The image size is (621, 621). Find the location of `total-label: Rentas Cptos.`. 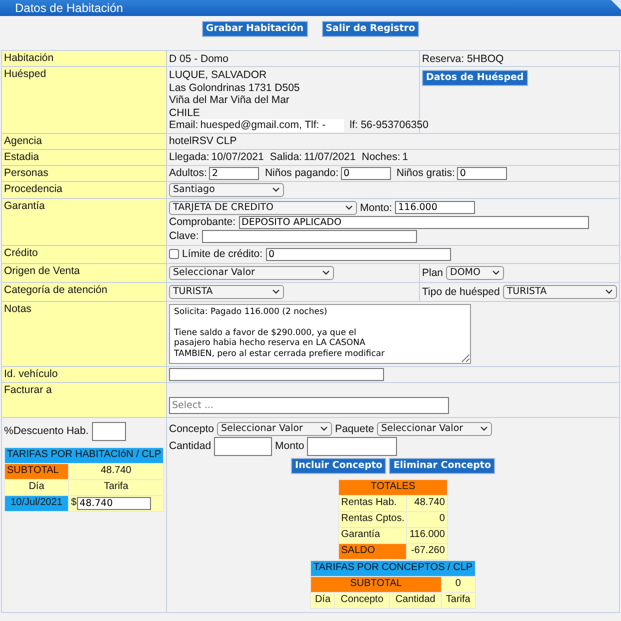

total-label: Rentas Cptos. is located at coordinates (372, 519).